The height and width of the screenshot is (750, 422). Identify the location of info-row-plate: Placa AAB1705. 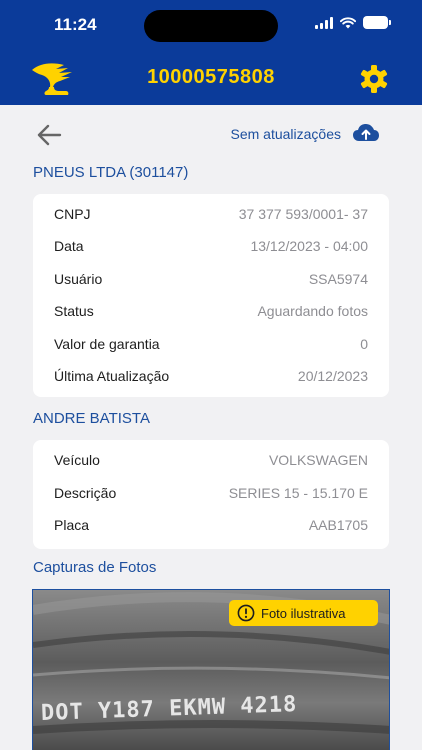
(211, 525).